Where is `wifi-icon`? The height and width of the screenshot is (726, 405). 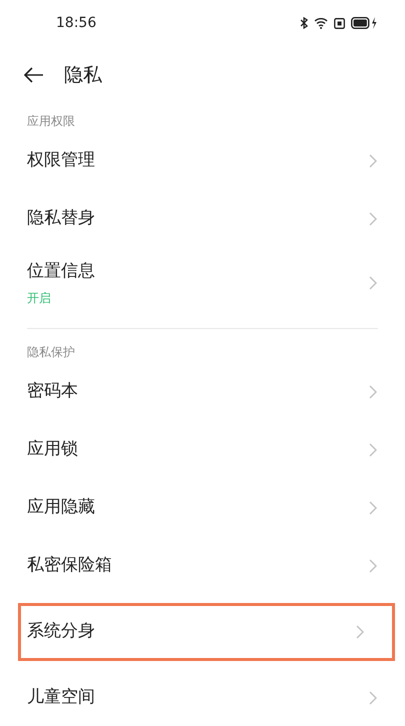 wifi-icon is located at coordinates (321, 23).